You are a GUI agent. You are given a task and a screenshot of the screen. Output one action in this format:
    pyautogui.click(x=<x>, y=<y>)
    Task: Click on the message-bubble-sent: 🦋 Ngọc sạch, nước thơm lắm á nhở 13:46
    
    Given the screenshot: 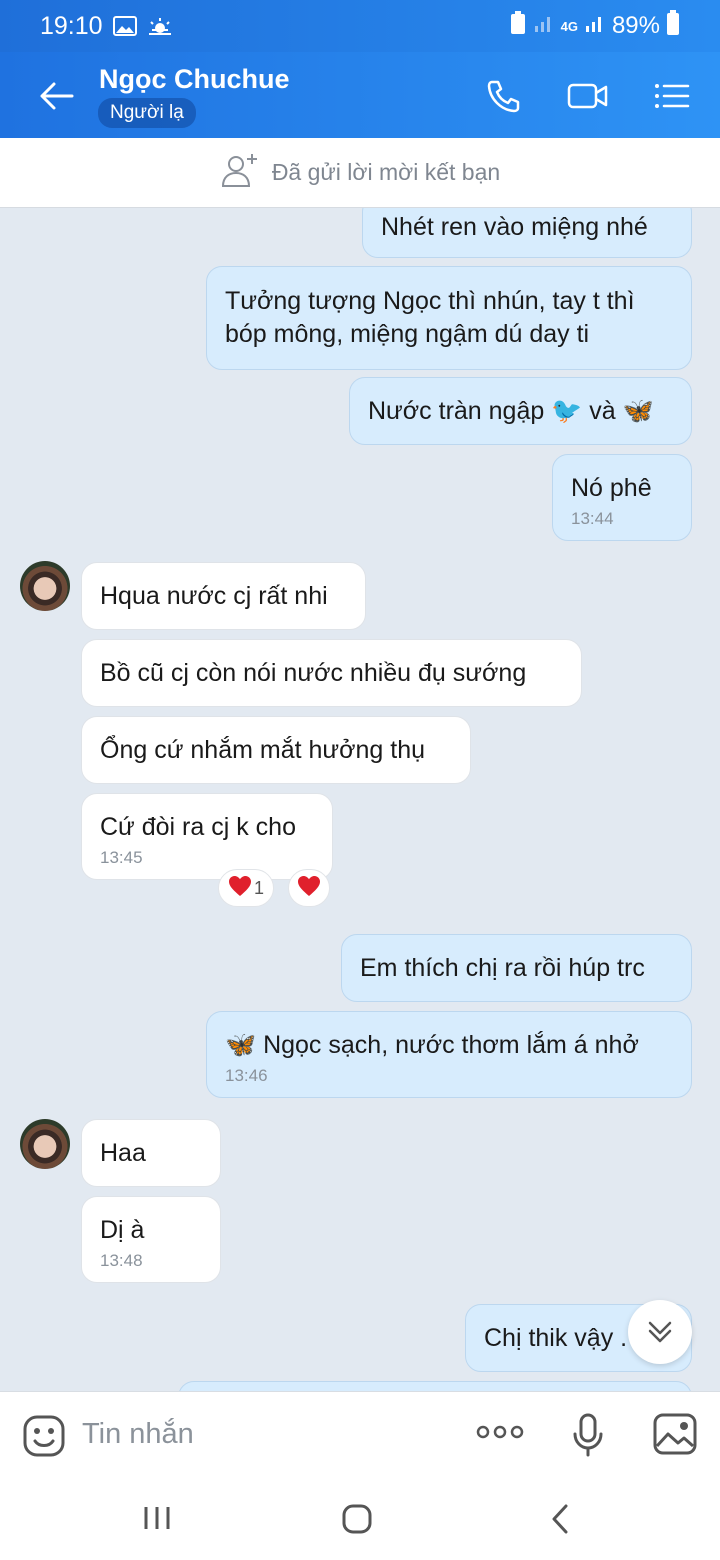 What is the action you would take?
    pyautogui.click(x=449, y=1054)
    